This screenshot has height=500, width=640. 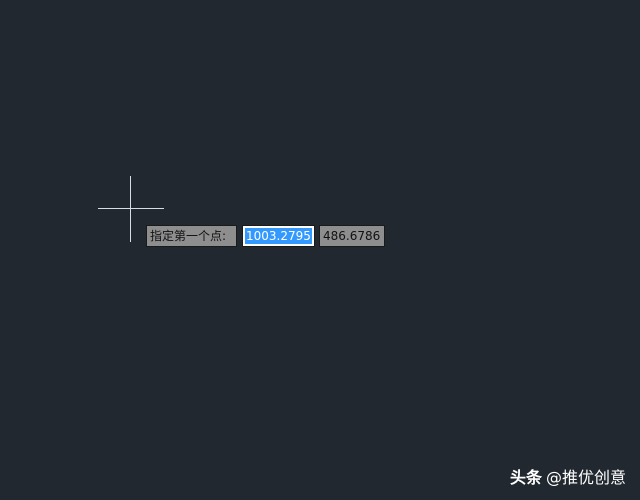 I want to click on x-coordinate-value: 1003.2795, so click(x=278, y=236).